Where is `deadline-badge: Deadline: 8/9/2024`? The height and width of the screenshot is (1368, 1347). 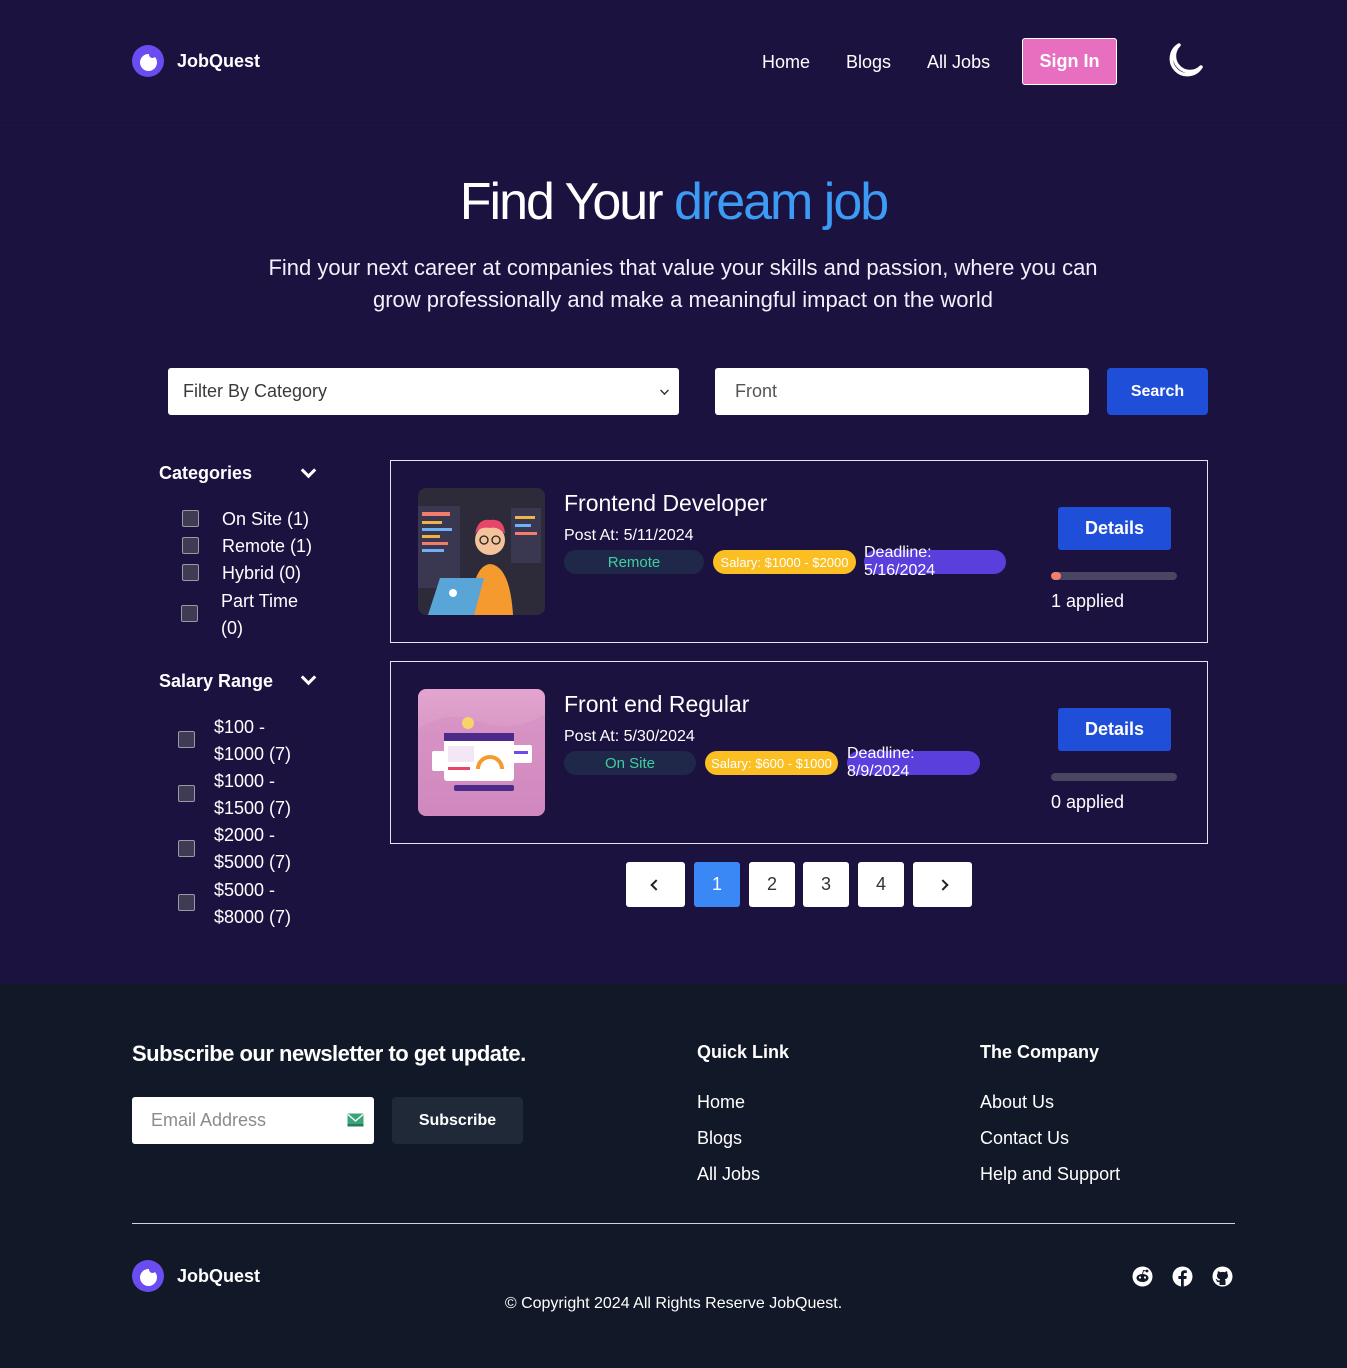
deadline-badge: Deadline: 8/9/2024 is located at coordinates (913, 762).